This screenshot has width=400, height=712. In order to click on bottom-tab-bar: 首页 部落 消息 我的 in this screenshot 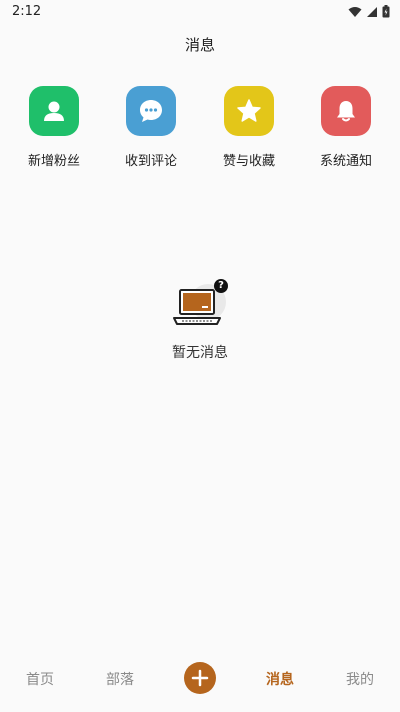, I will do `click(200, 678)`.